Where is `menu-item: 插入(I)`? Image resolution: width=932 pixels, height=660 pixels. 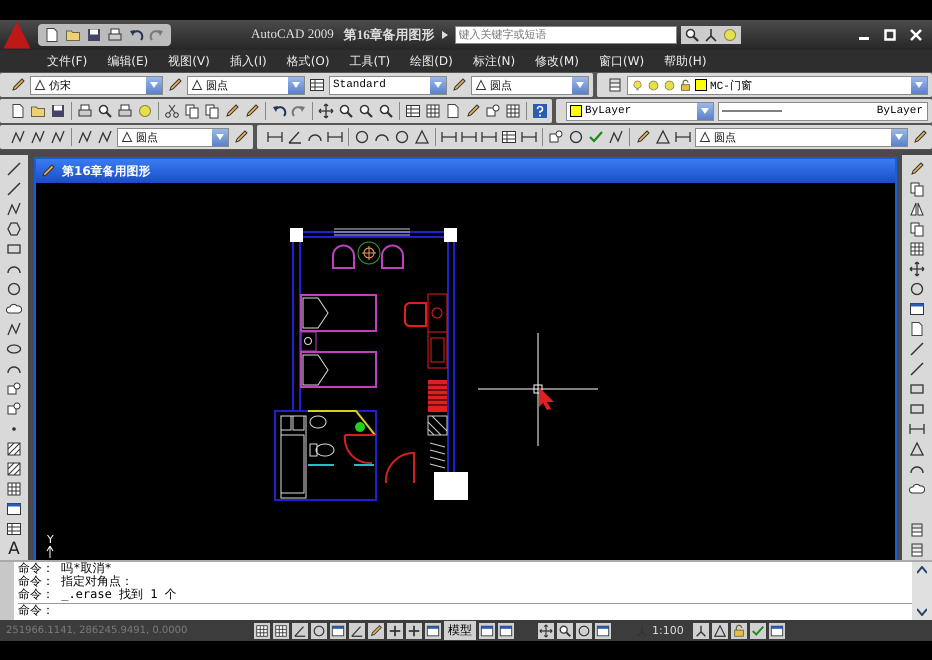 menu-item: 插入(I) is located at coordinates (248, 61).